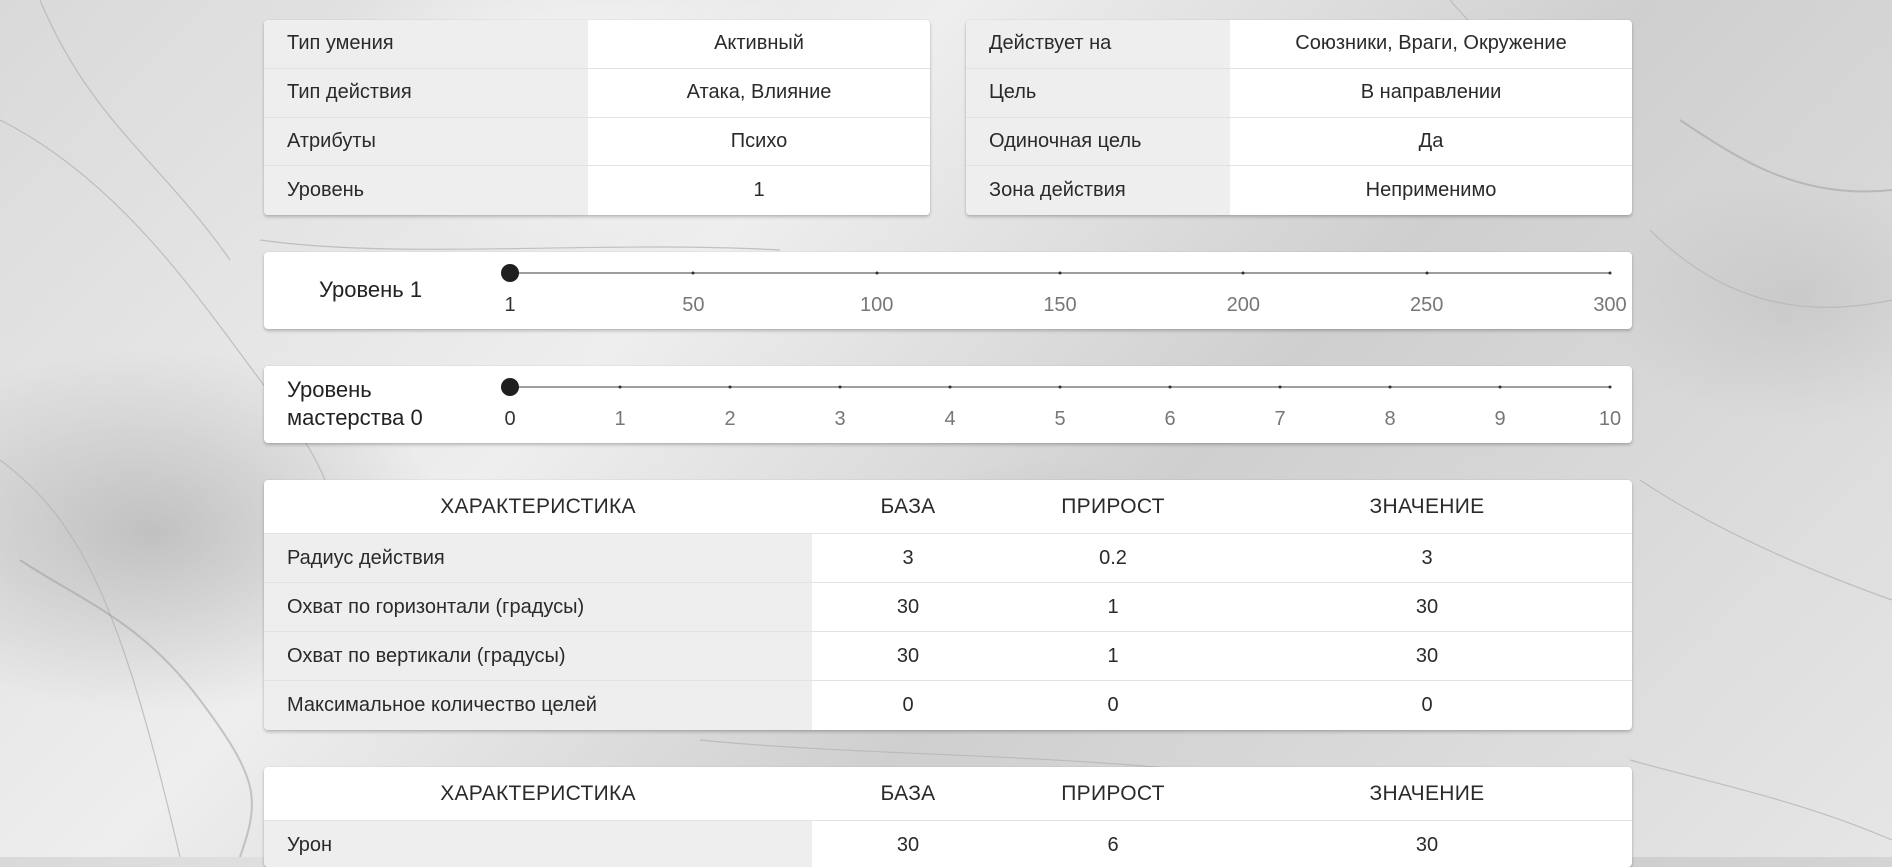 This screenshot has height=867, width=1892. What do you see at coordinates (948, 844) in the screenshot?
I see `table-row: Урон 30 6 30` at bounding box center [948, 844].